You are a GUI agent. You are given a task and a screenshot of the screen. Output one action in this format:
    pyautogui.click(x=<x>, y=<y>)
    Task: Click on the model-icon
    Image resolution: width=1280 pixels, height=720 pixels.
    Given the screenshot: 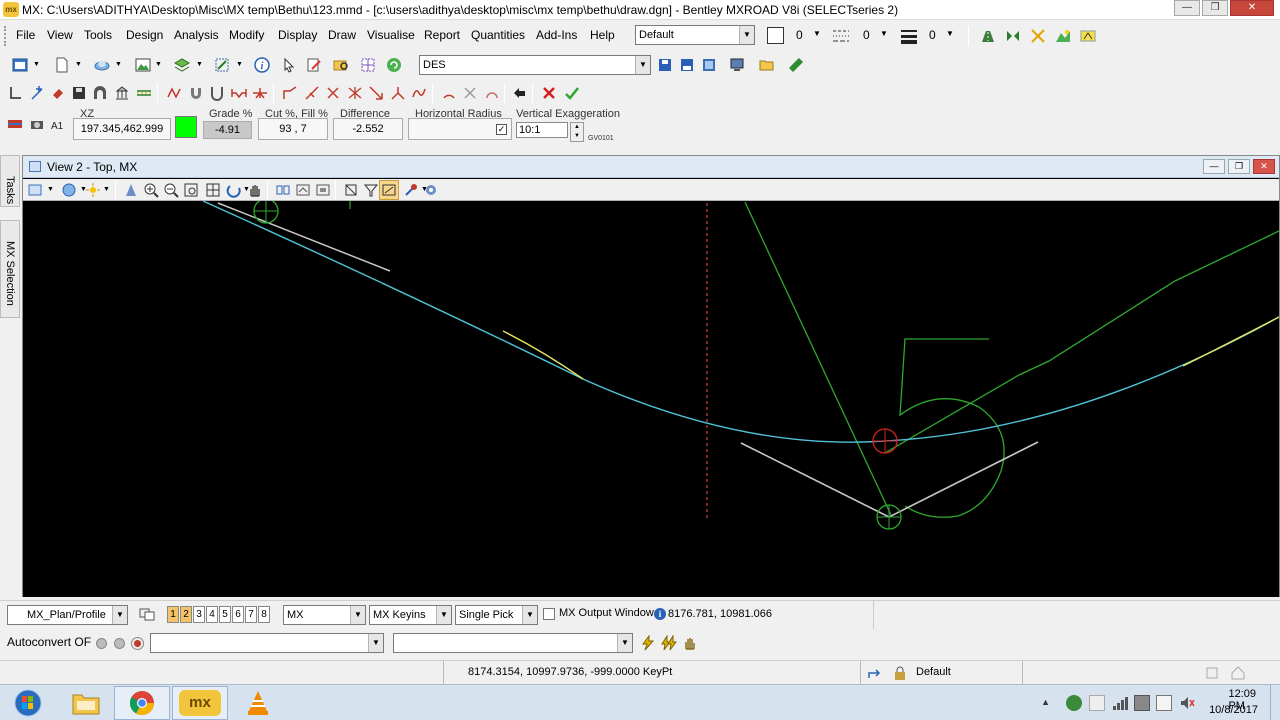 What is the action you would take?
    pyautogui.click(x=709, y=65)
    